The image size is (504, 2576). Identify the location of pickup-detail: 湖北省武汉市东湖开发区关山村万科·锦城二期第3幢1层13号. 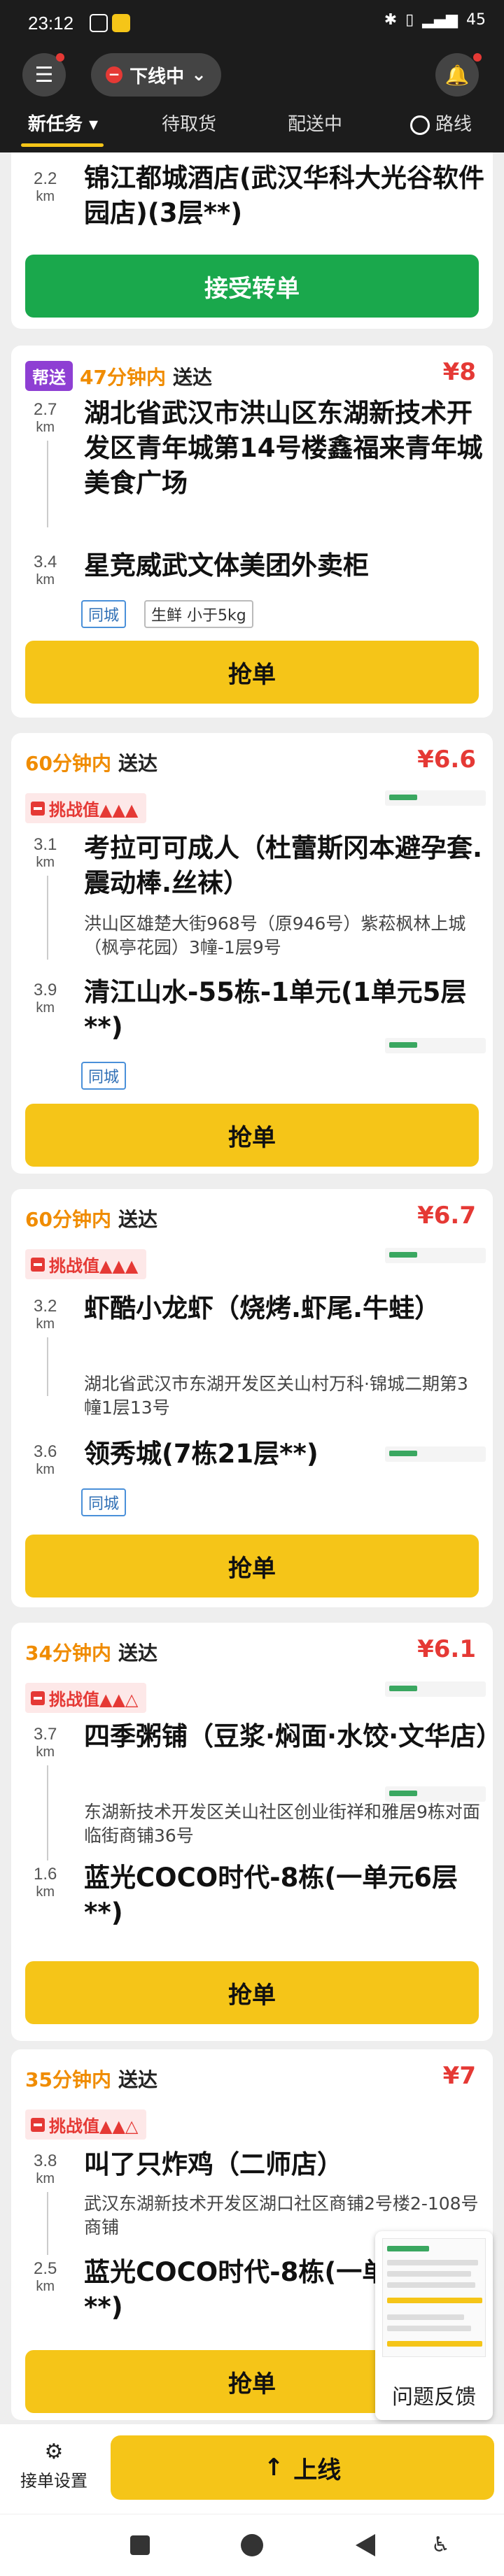
(276, 1396).